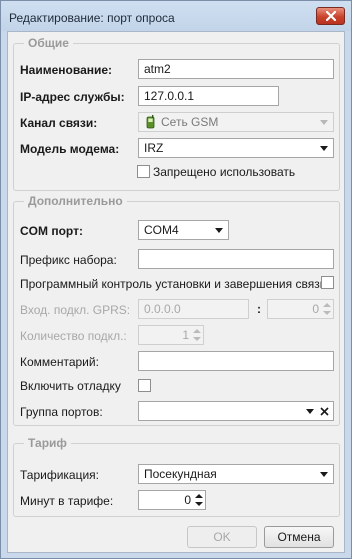  Describe the element at coordinates (299, 537) in the screenshot. I see `cancel-button: Отмена` at that location.